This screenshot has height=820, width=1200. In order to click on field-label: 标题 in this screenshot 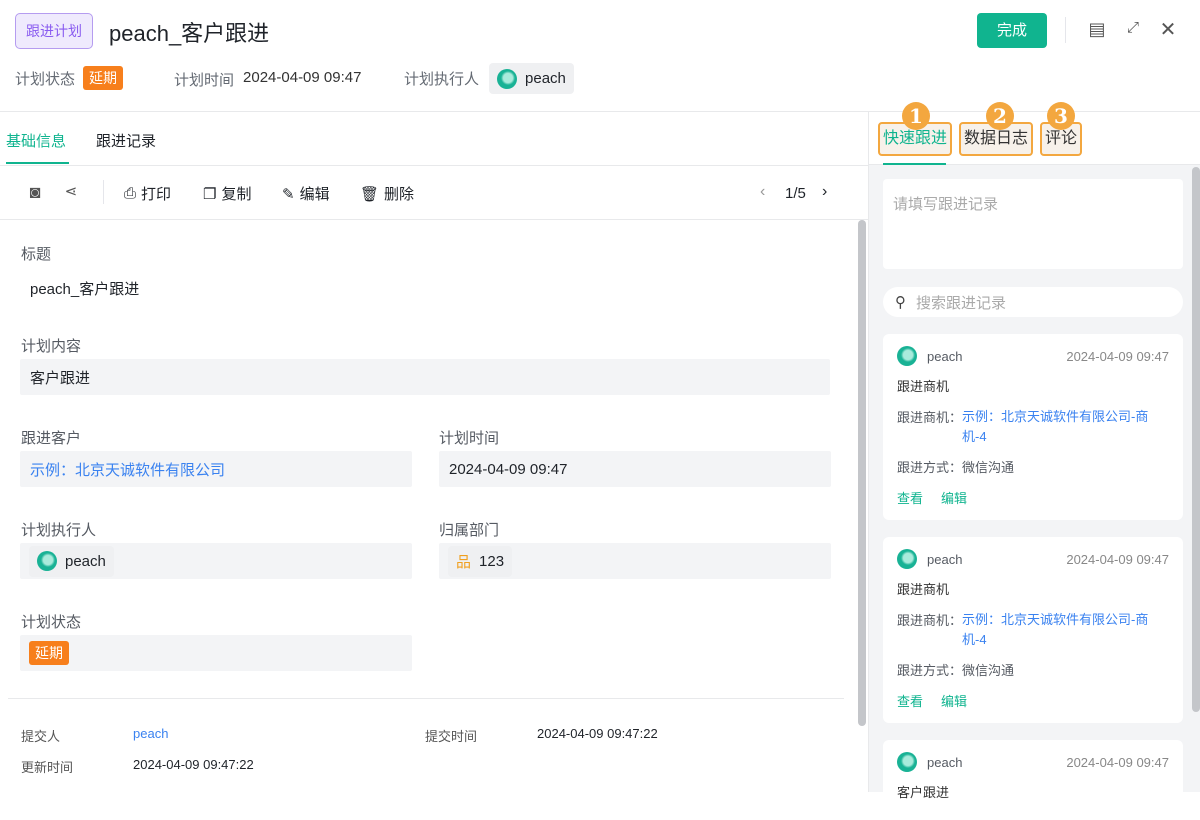, I will do `click(36, 254)`.